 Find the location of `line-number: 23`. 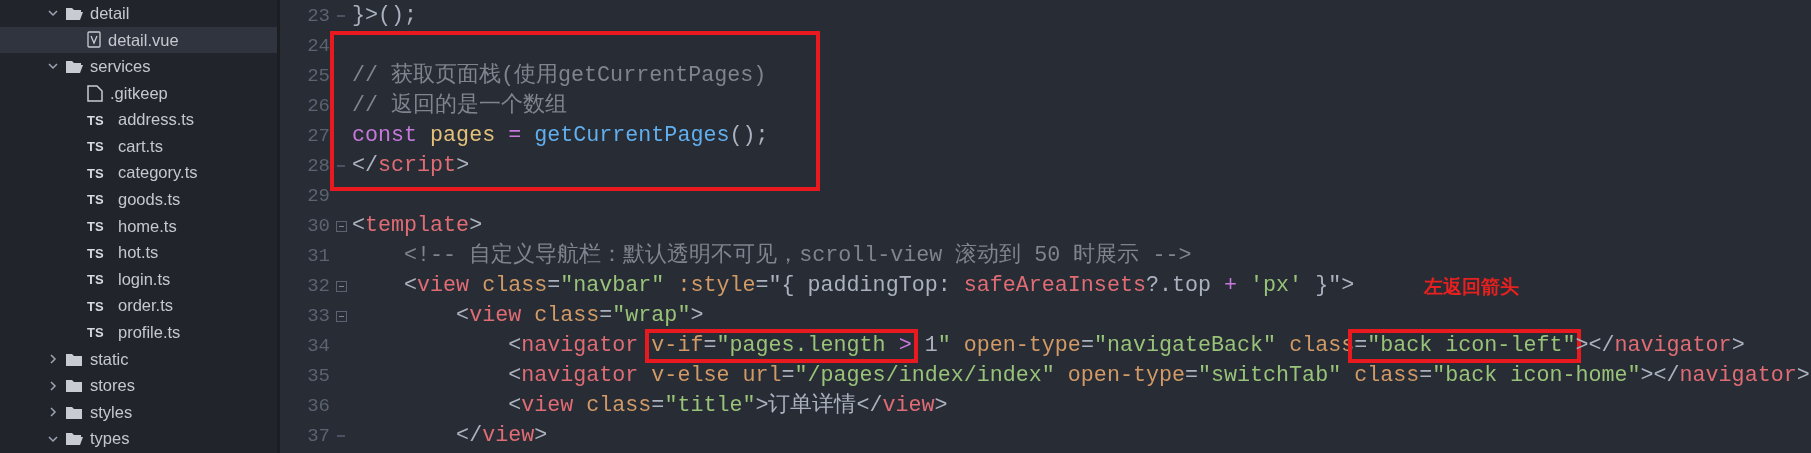

line-number: 23 is located at coordinates (318, 16).